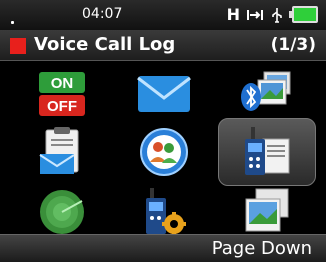 Image resolution: width=326 pixels, height=262 pixels. I want to click on bluetooth-picture-icon, so click(266, 91).